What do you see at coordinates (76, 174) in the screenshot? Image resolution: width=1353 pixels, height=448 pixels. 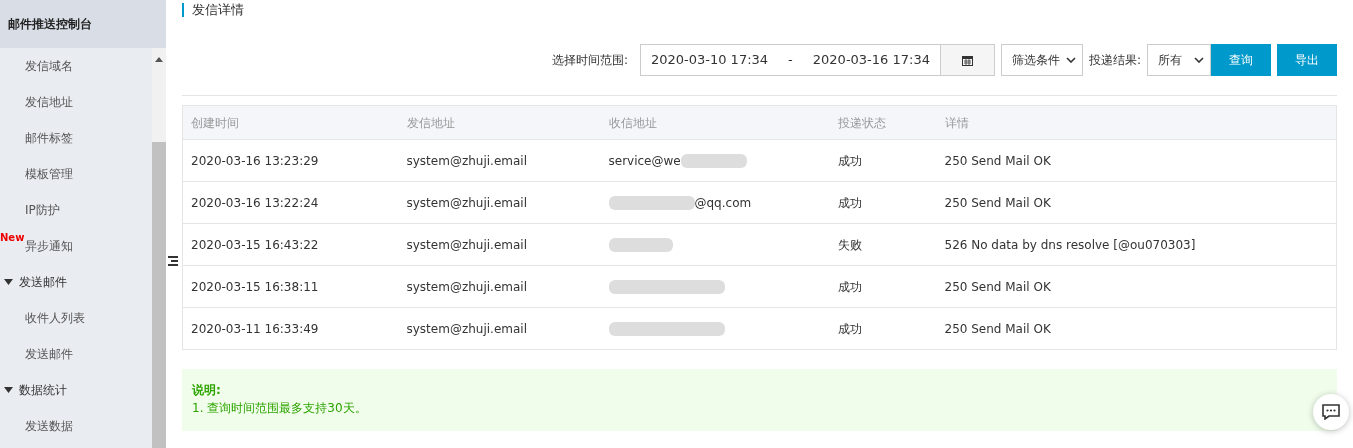 I see `sidebar-item: 模板管理` at bounding box center [76, 174].